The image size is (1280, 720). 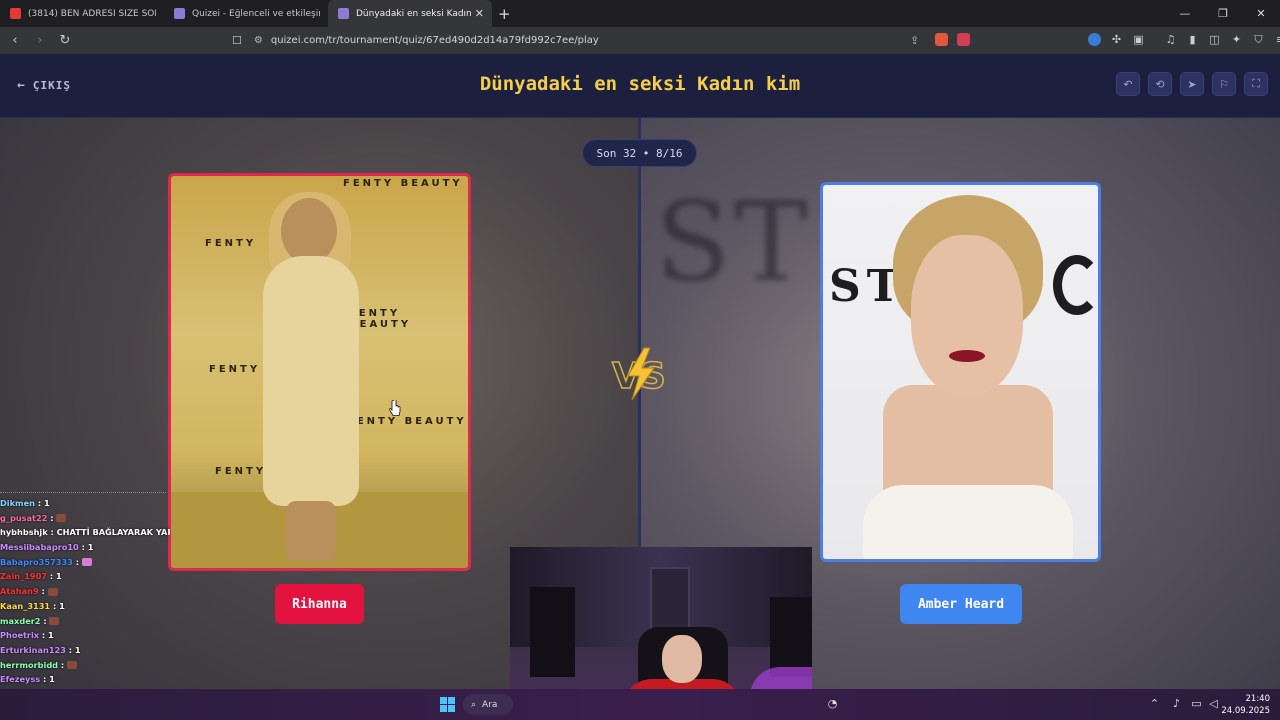 I want to click on choose-right-button: Amber Heard, so click(x=961, y=604).